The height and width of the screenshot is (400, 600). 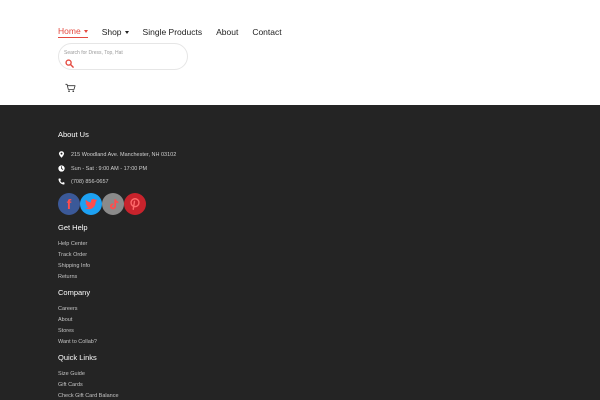 What do you see at coordinates (113, 204) in the screenshot?
I see `tiktok-icon` at bounding box center [113, 204].